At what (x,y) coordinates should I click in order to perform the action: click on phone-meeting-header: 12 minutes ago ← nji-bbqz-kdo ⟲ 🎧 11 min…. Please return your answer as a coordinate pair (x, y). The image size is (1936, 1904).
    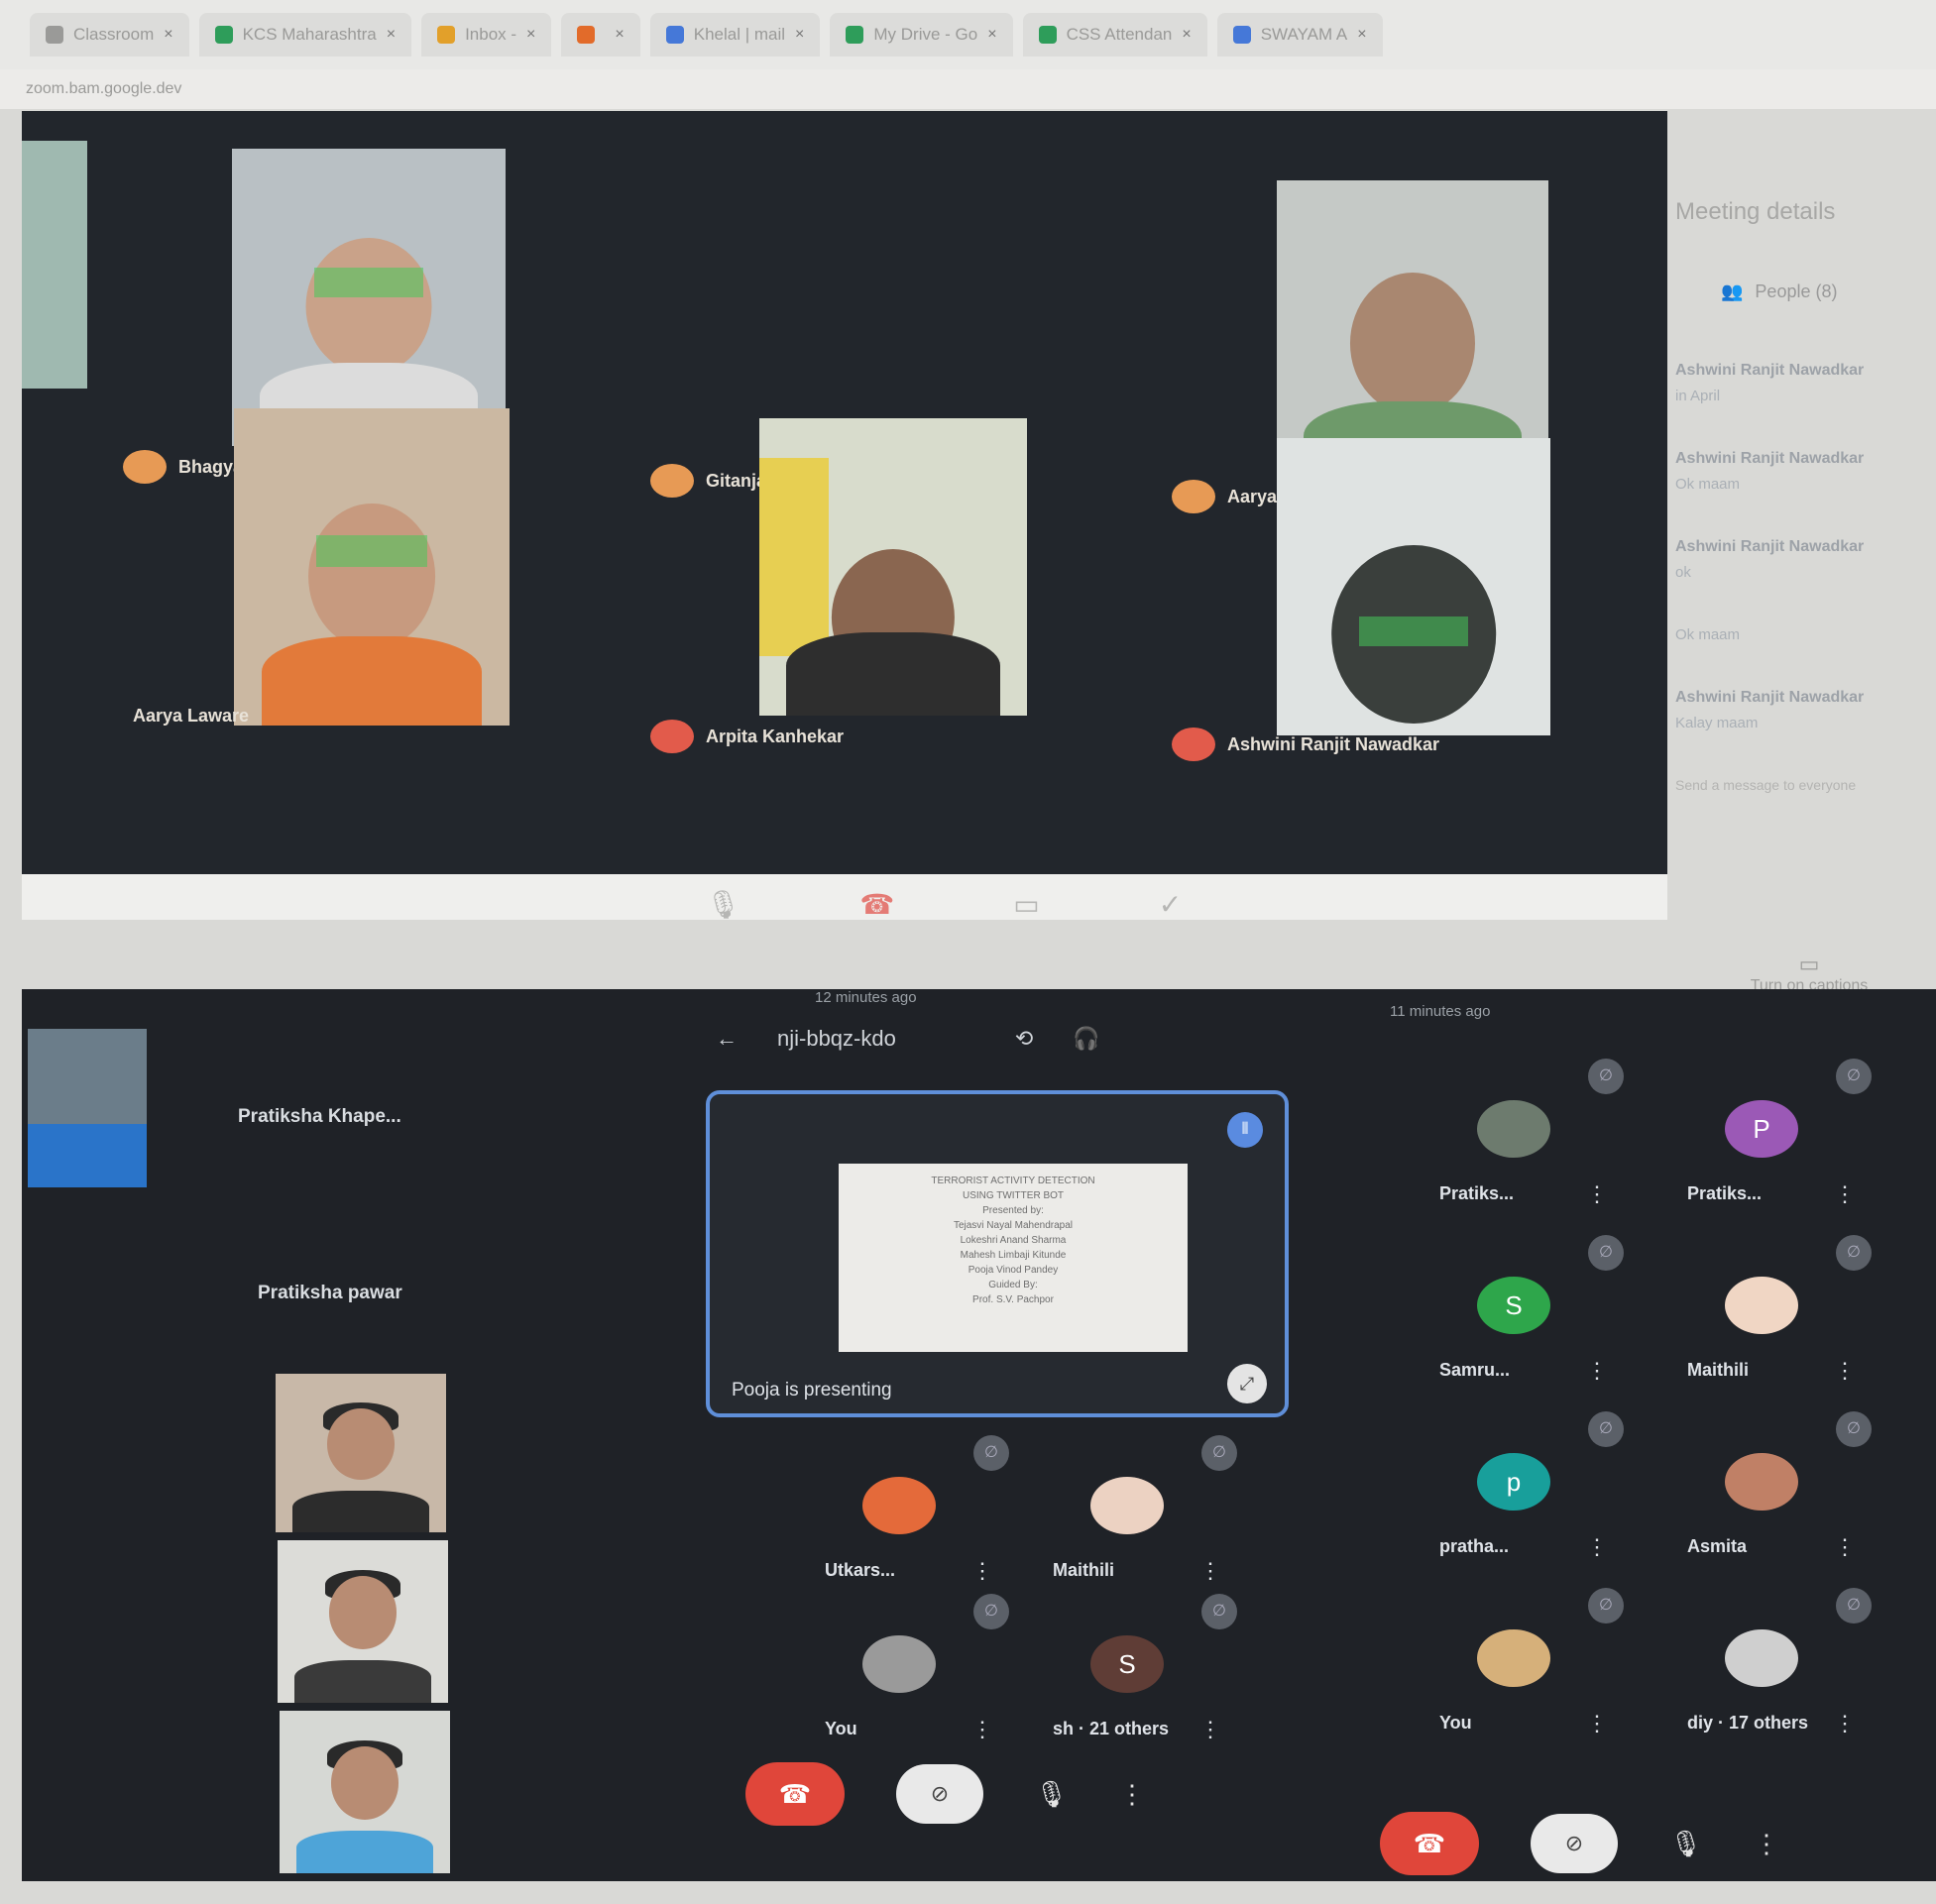
    Looking at the image, I should click on (1103, 1028).